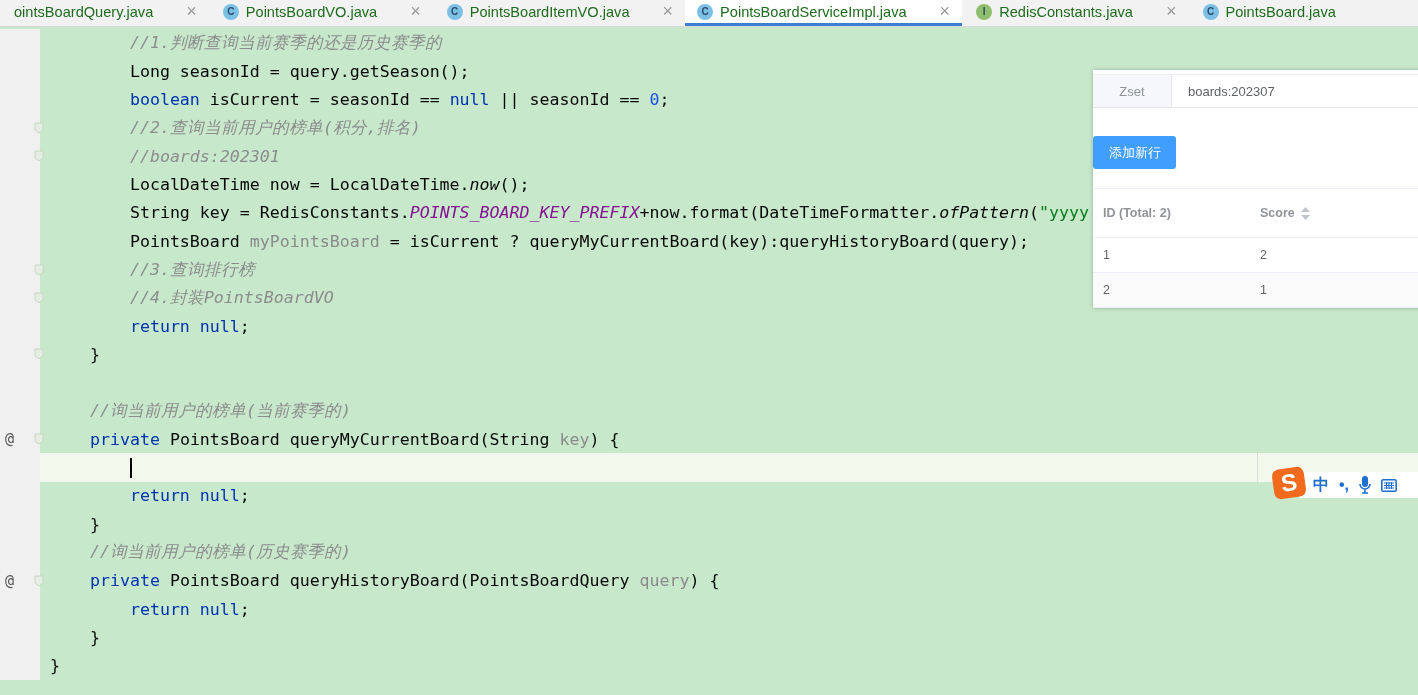  Describe the element at coordinates (354, 439) in the screenshot. I see `code-line: private PointsBoard queryMyCurrentBoard(String key) {` at that location.